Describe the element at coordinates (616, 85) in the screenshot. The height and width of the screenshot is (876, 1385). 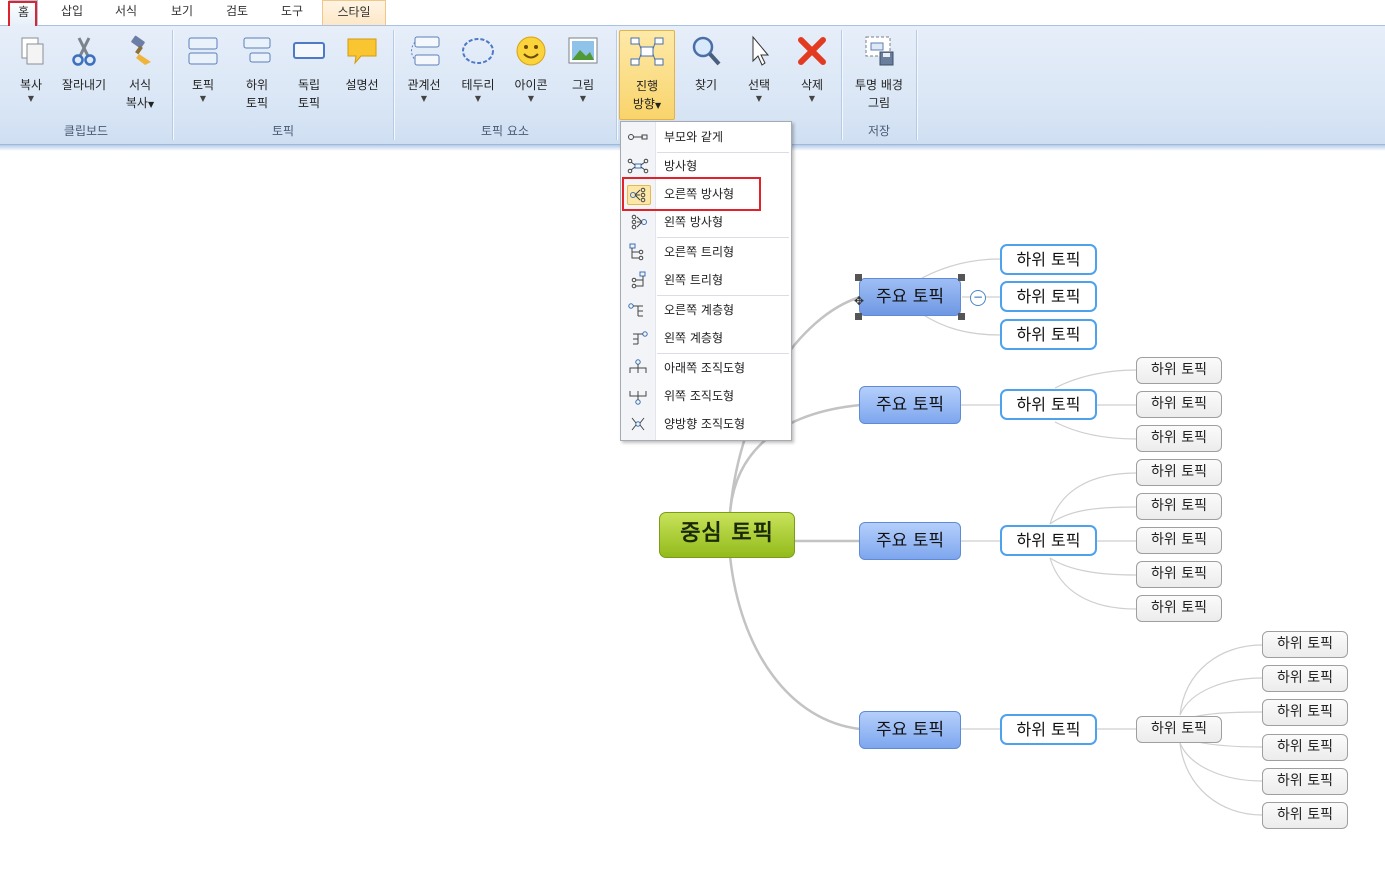
I see `group-separator` at that location.